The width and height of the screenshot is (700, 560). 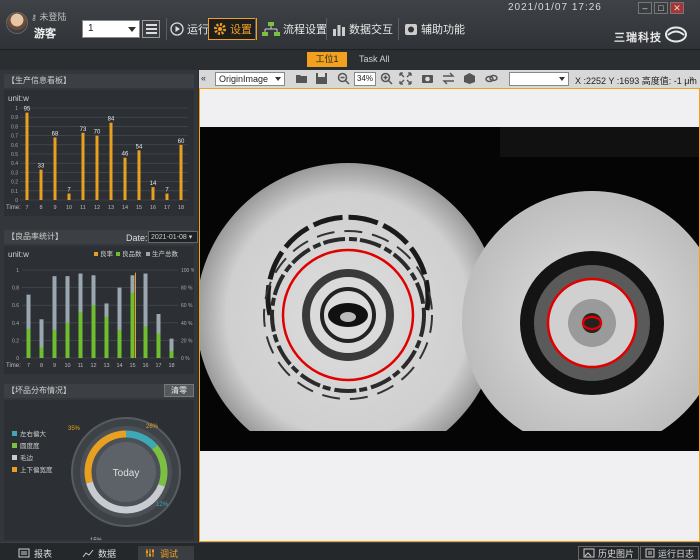 I want to click on quality-panel-header: 【良品率统计】 Date: 2021-01-08 ▾, so click(x=101, y=237).